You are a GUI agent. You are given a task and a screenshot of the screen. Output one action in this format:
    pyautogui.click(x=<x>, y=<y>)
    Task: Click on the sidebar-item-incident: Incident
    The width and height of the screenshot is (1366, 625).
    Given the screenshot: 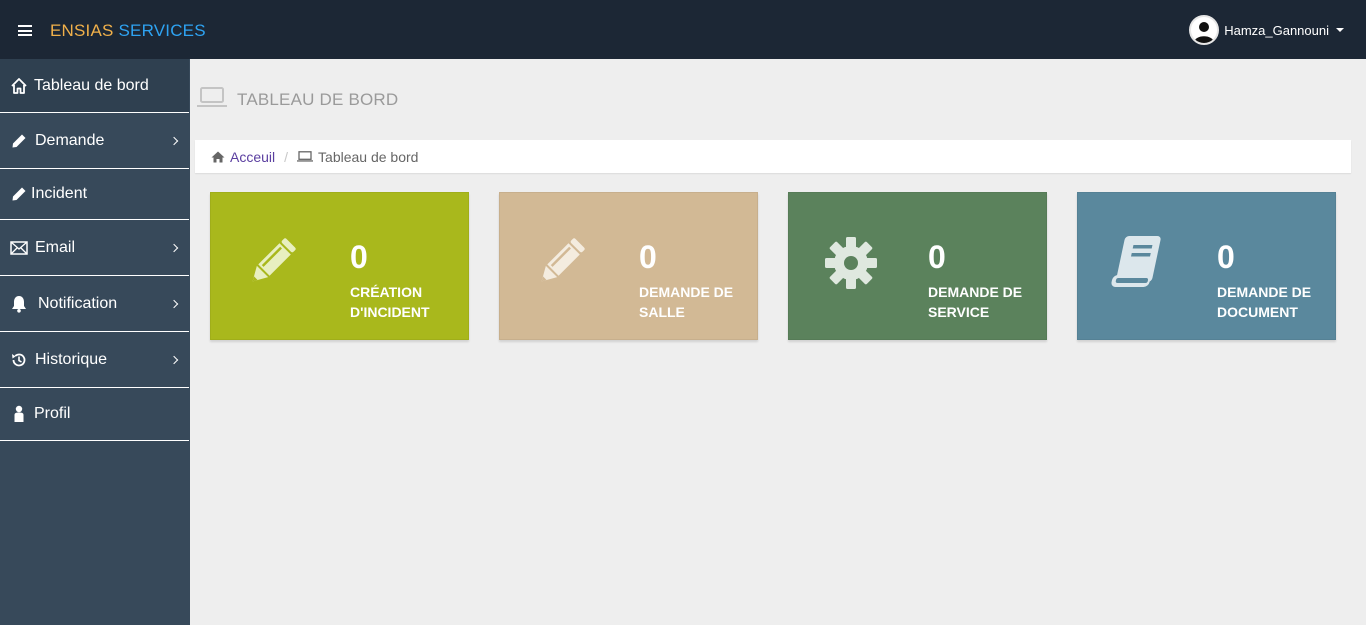 What is the action you would take?
    pyautogui.click(x=94, y=194)
    